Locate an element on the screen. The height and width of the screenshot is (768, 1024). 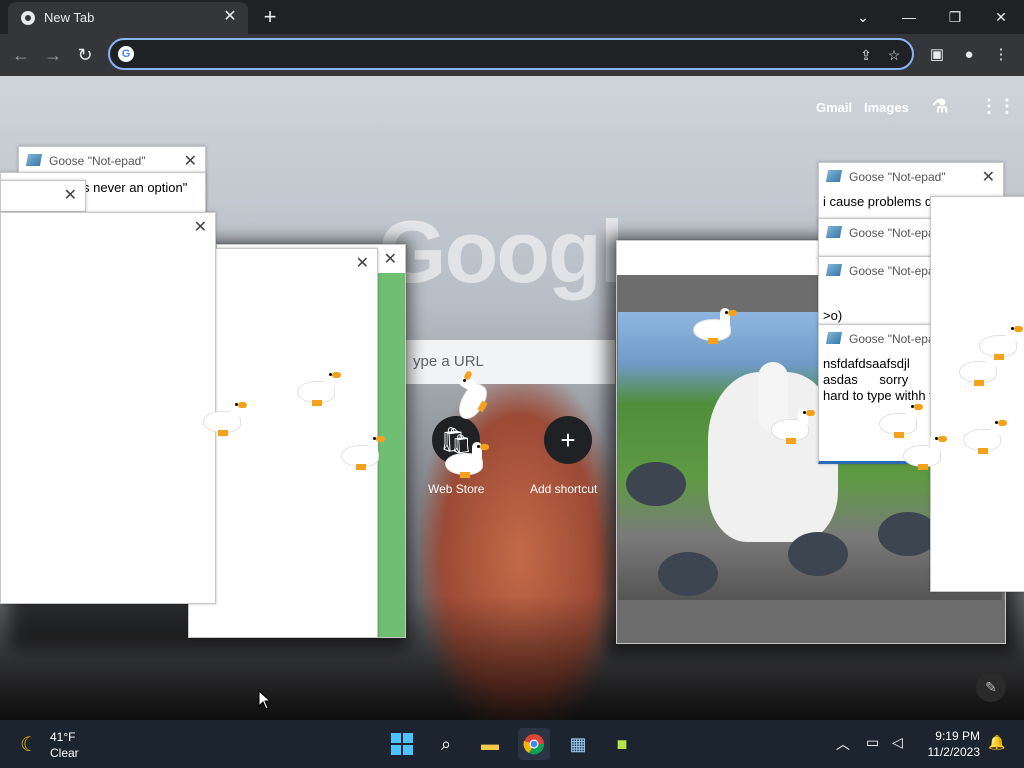
search-placeholder: ype a URL is located at coordinates (448, 361).